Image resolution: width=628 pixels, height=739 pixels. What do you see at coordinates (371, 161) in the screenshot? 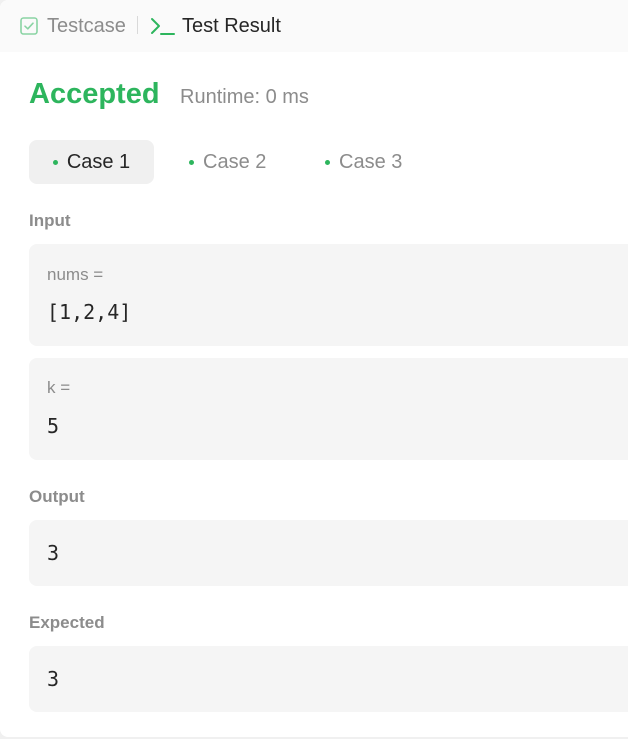
I see `case-tab-label: Case 3` at bounding box center [371, 161].